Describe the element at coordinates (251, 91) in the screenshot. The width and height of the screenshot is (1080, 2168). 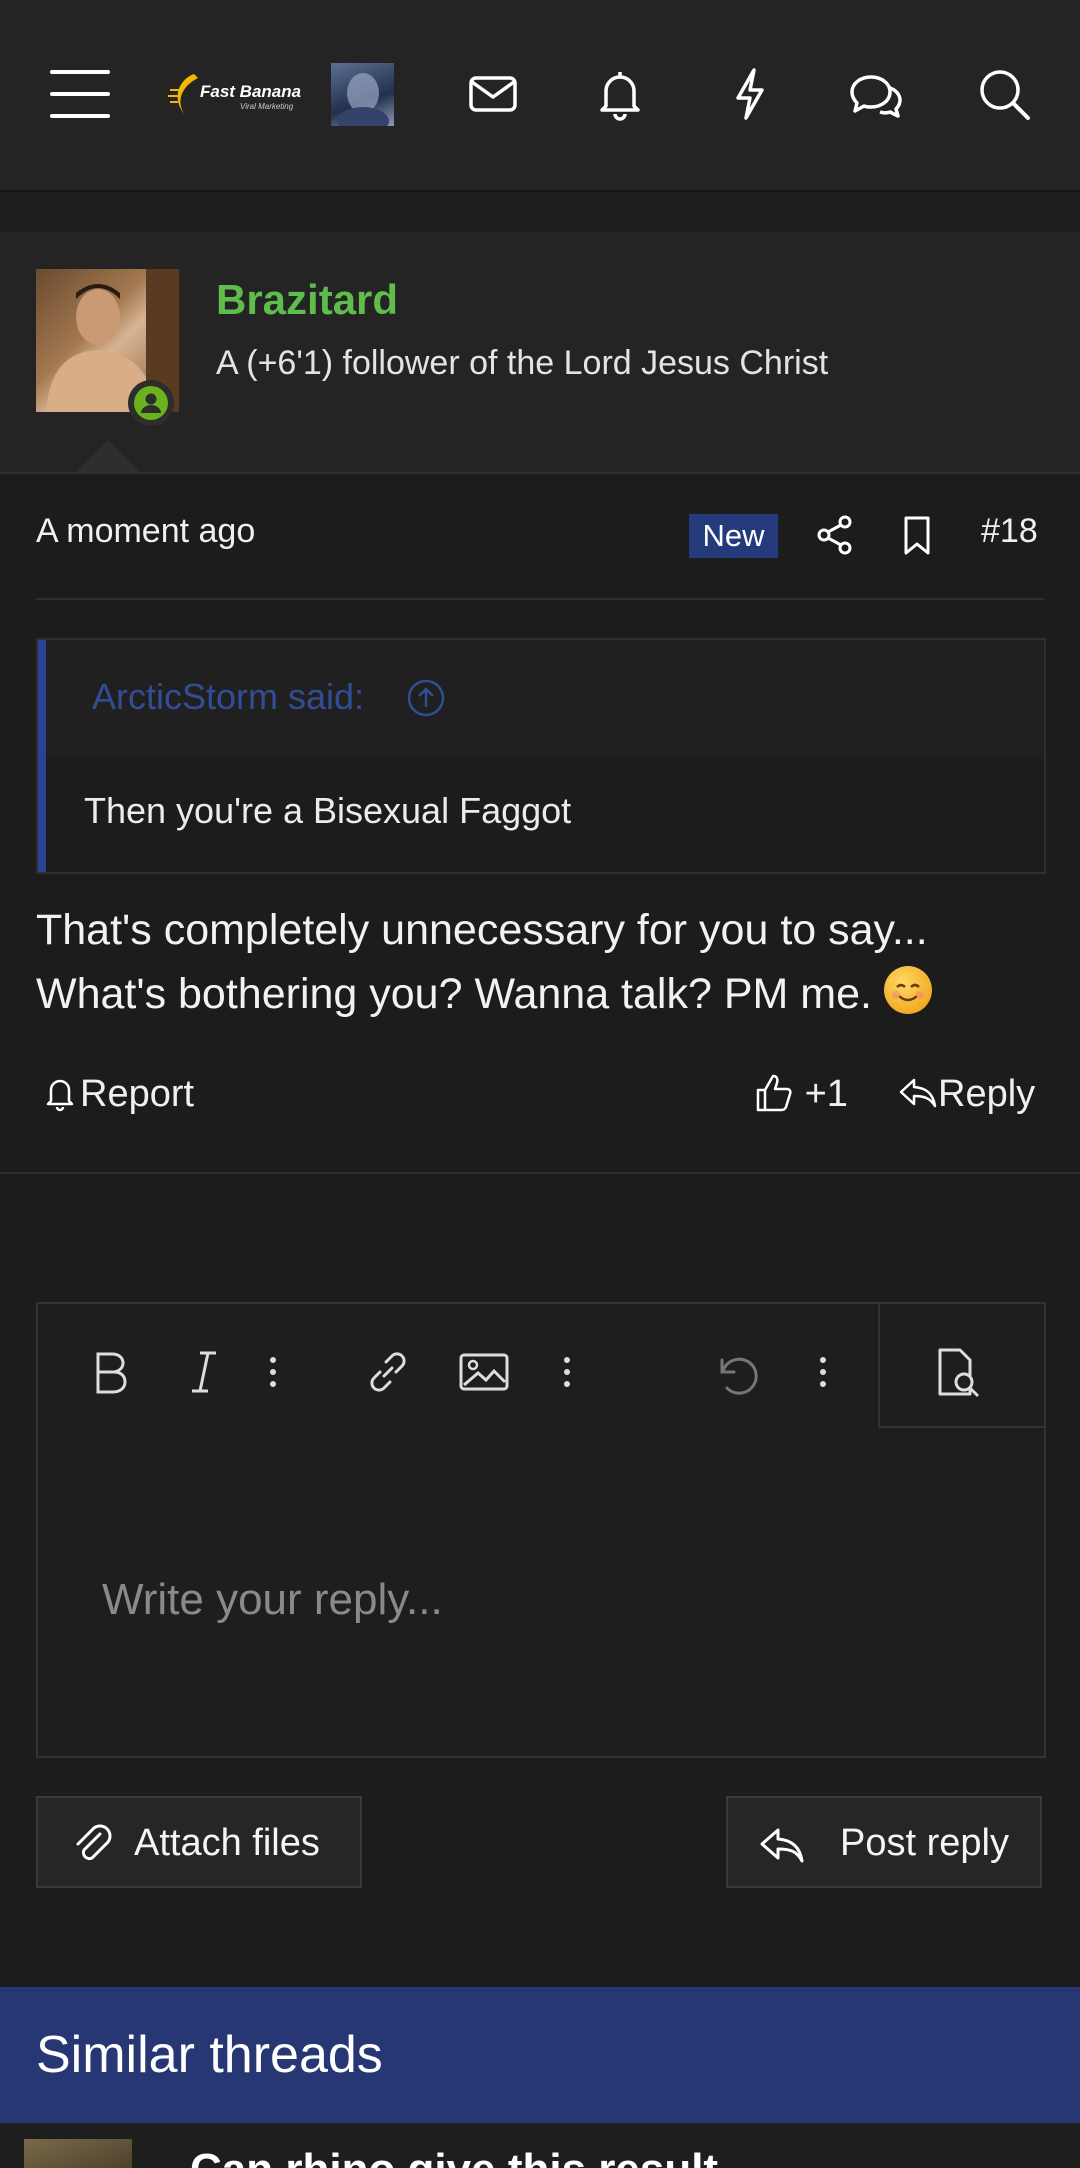
I see `logo-text: Fast Banana` at that location.